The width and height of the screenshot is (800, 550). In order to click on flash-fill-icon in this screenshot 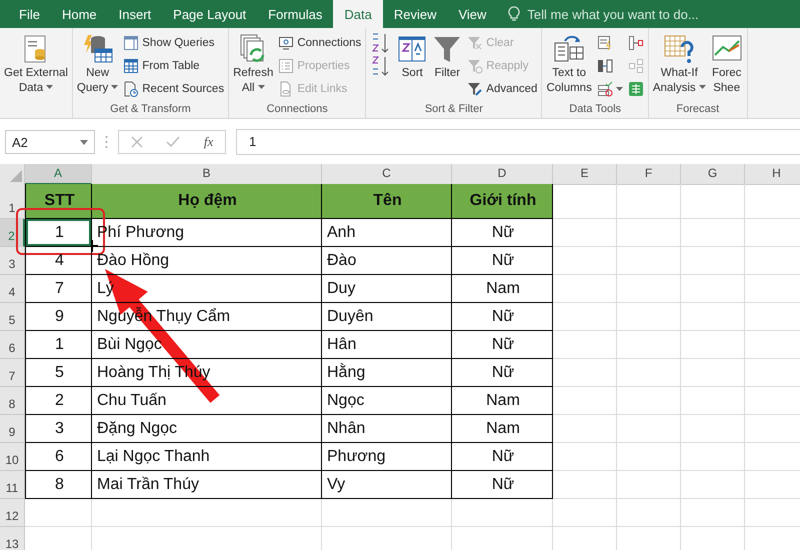, I will do `click(604, 43)`.